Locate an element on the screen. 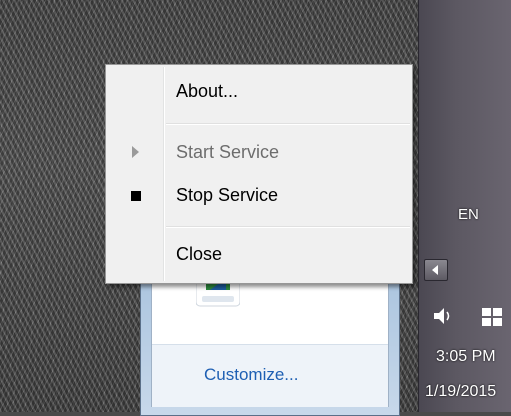 This screenshot has height=416, width=511. menu-item-label: Stop Service is located at coordinates (227, 195).